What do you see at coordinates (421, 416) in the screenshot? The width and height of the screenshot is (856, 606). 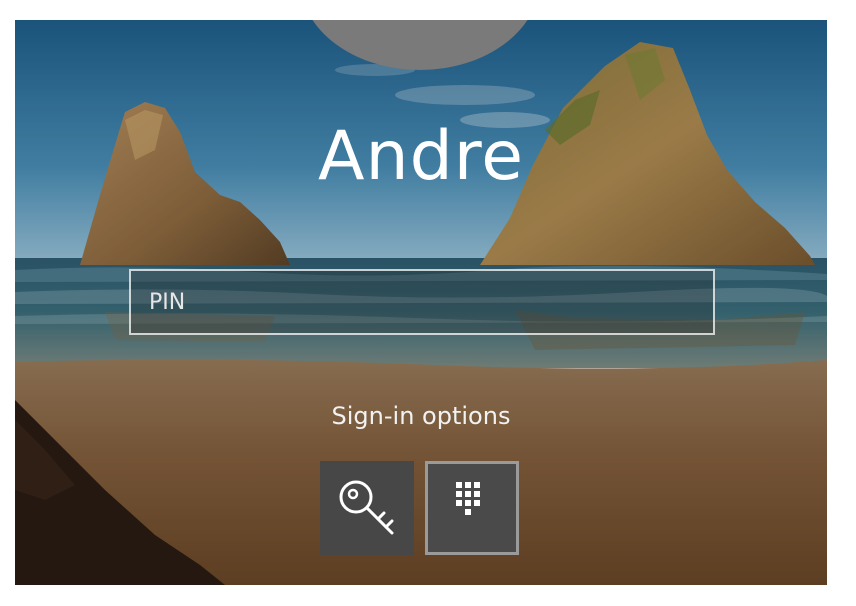 I see `sign-in-options-link: Sign-in options` at bounding box center [421, 416].